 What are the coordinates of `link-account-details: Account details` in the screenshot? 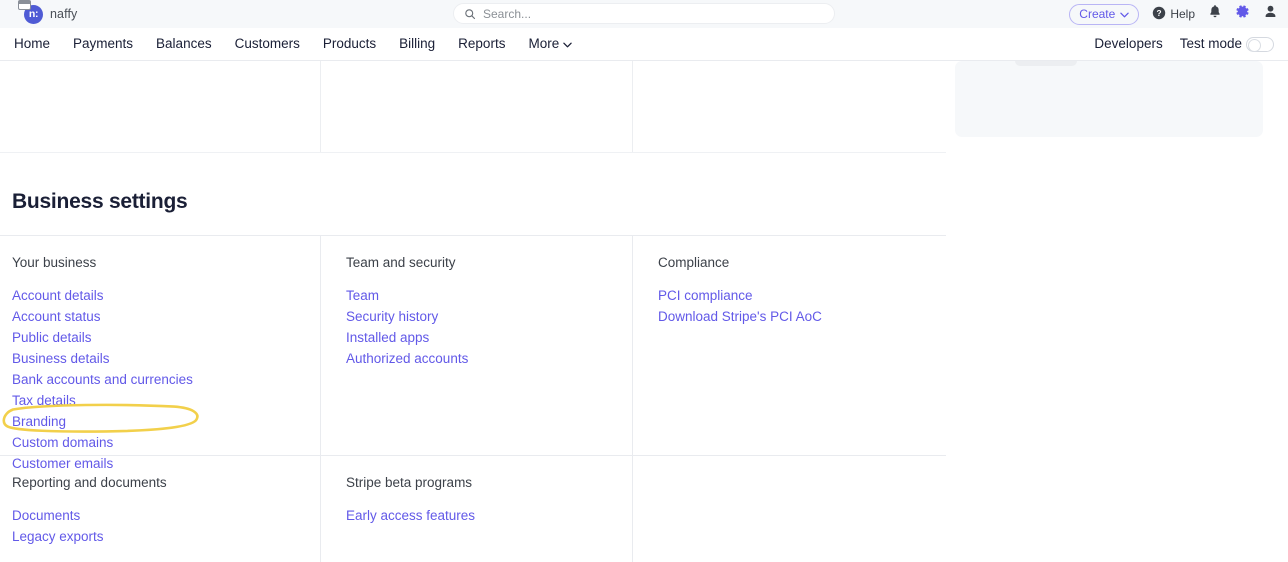 It's located at (58, 296).